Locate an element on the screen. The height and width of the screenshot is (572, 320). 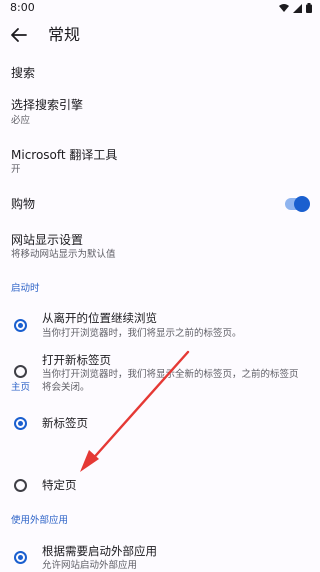
setting-value: 开 is located at coordinates (16, 169).